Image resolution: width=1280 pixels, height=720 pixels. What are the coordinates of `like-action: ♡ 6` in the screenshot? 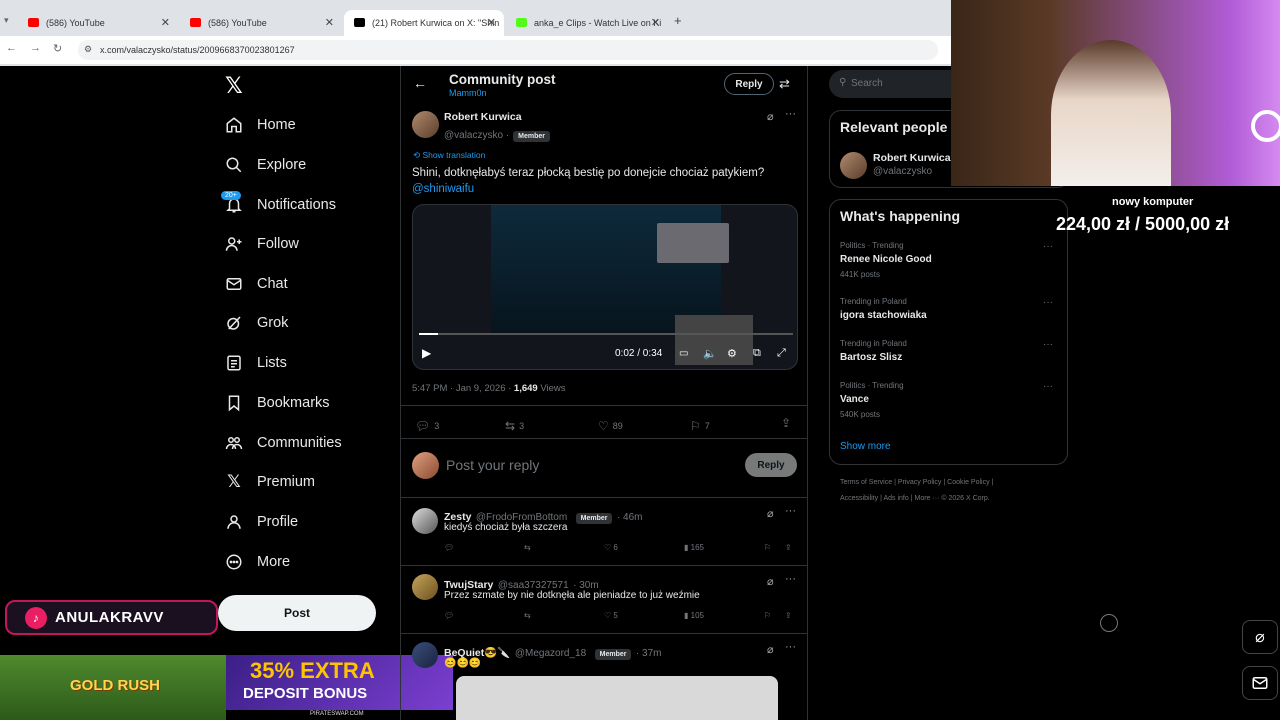 It's located at (611, 547).